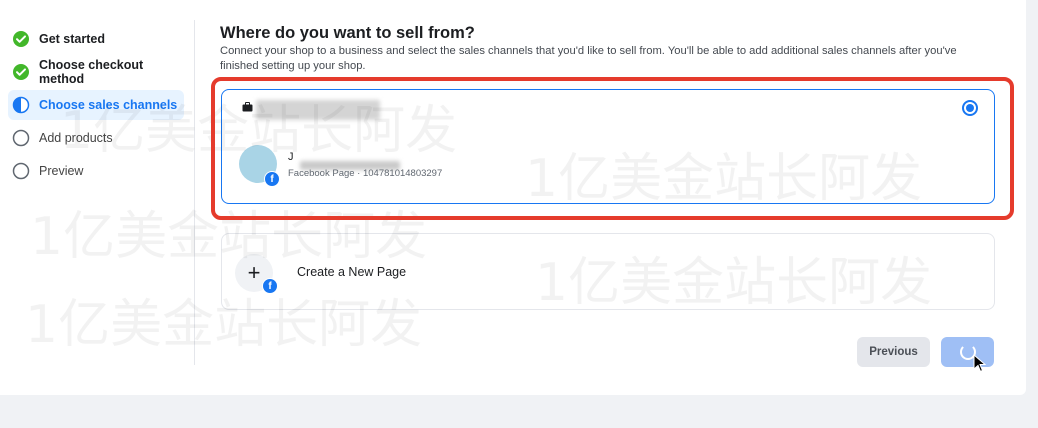 This screenshot has width=1038, height=428. I want to click on step-get-started: Get started, so click(96, 39).